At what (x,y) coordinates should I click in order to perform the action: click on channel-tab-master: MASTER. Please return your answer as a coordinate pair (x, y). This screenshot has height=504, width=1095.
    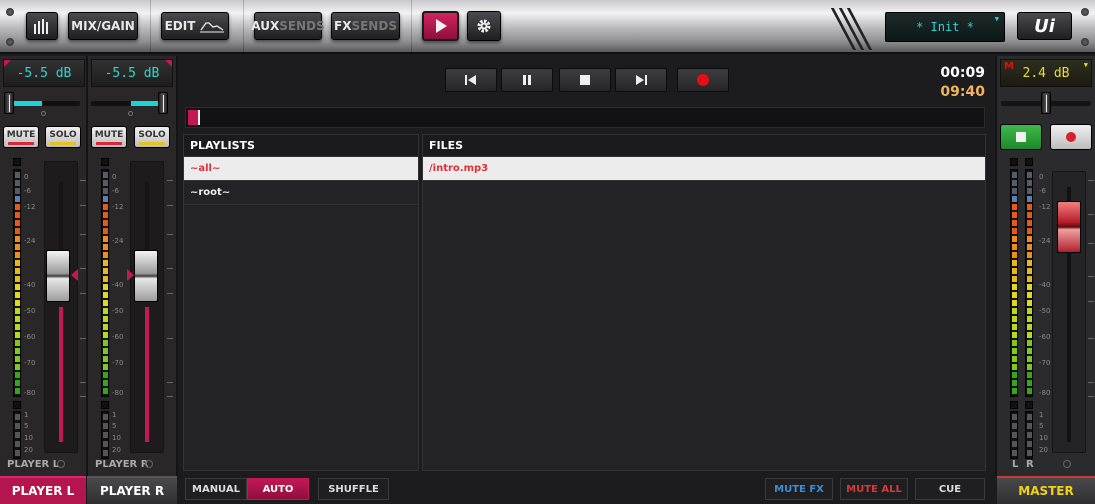
    Looking at the image, I should click on (1046, 490).